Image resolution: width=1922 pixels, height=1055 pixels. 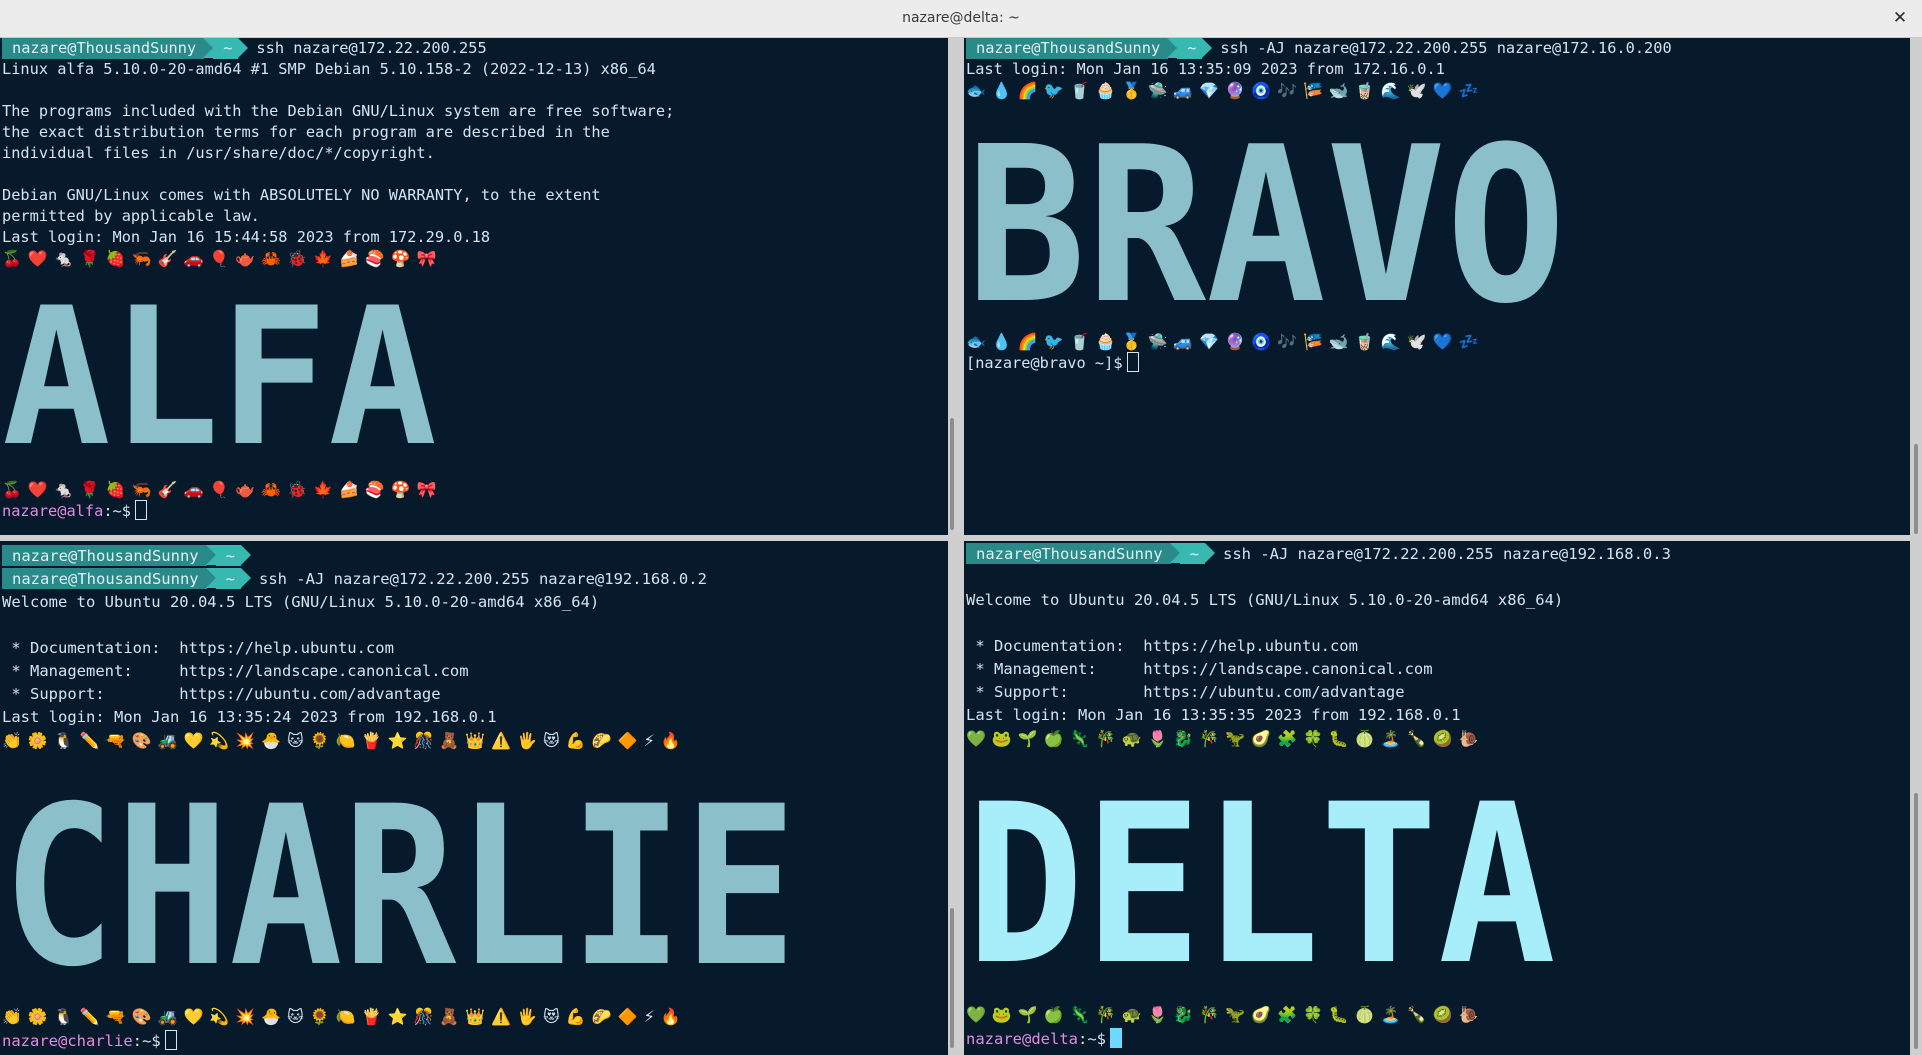 What do you see at coordinates (956, 546) in the screenshot?
I see `pane-divider-vertical` at bounding box center [956, 546].